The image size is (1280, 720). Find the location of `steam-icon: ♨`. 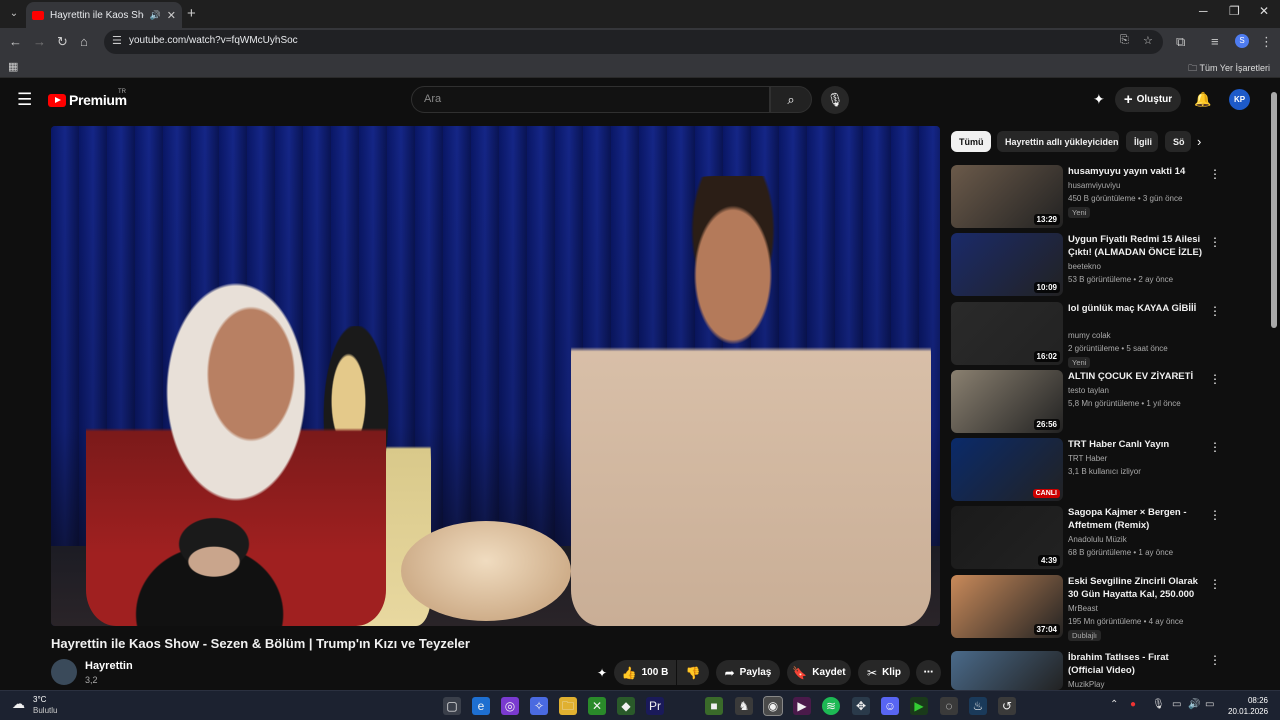

steam-icon: ♨ is located at coordinates (978, 706).